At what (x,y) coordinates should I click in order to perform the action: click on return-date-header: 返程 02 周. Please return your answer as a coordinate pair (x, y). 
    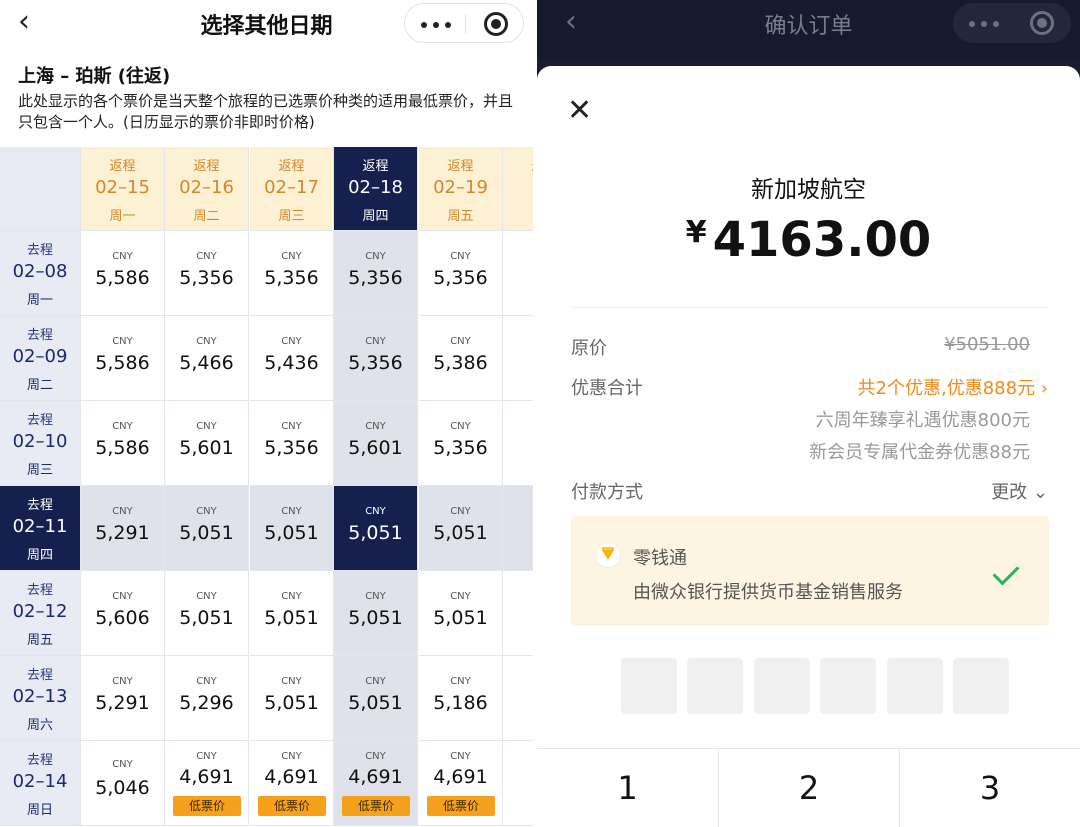
    Looking at the image, I should click on (518, 189).